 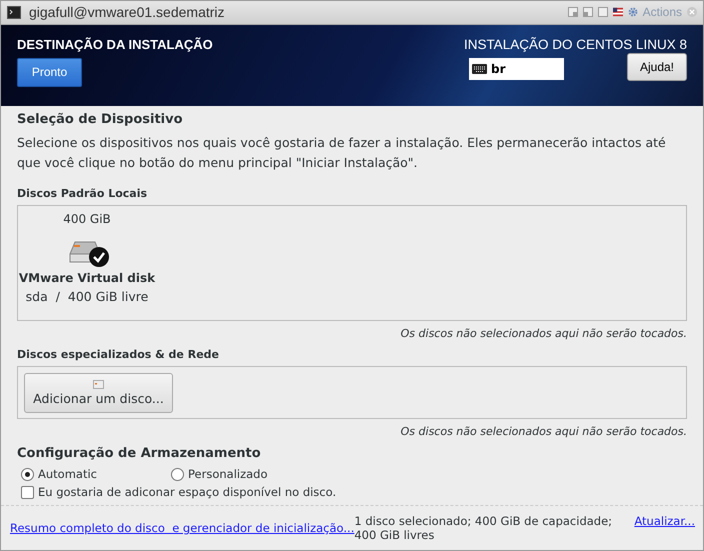 I want to click on page-title: DESTINAÇÃO DA INSTALAÇÃO, so click(x=115, y=44).